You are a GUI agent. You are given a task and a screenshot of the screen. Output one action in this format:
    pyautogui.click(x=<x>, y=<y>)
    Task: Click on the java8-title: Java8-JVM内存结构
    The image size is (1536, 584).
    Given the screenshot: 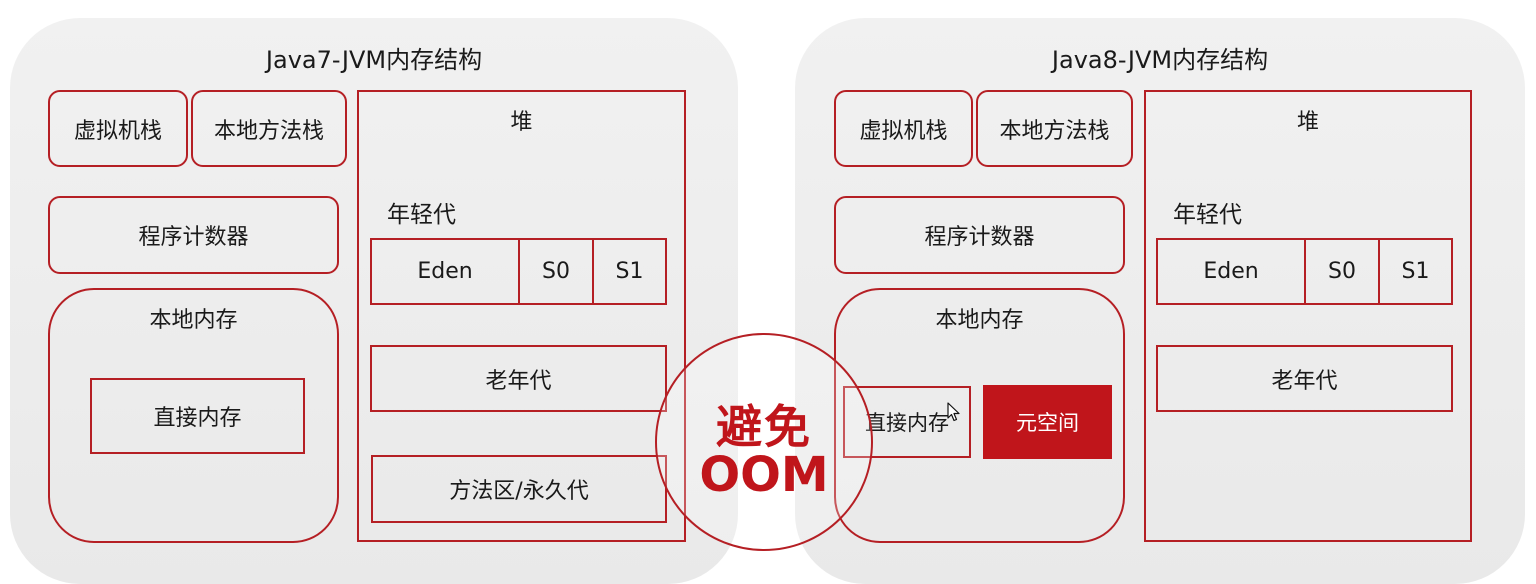 What is the action you would take?
    pyautogui.click(x=1160, y=60)
    